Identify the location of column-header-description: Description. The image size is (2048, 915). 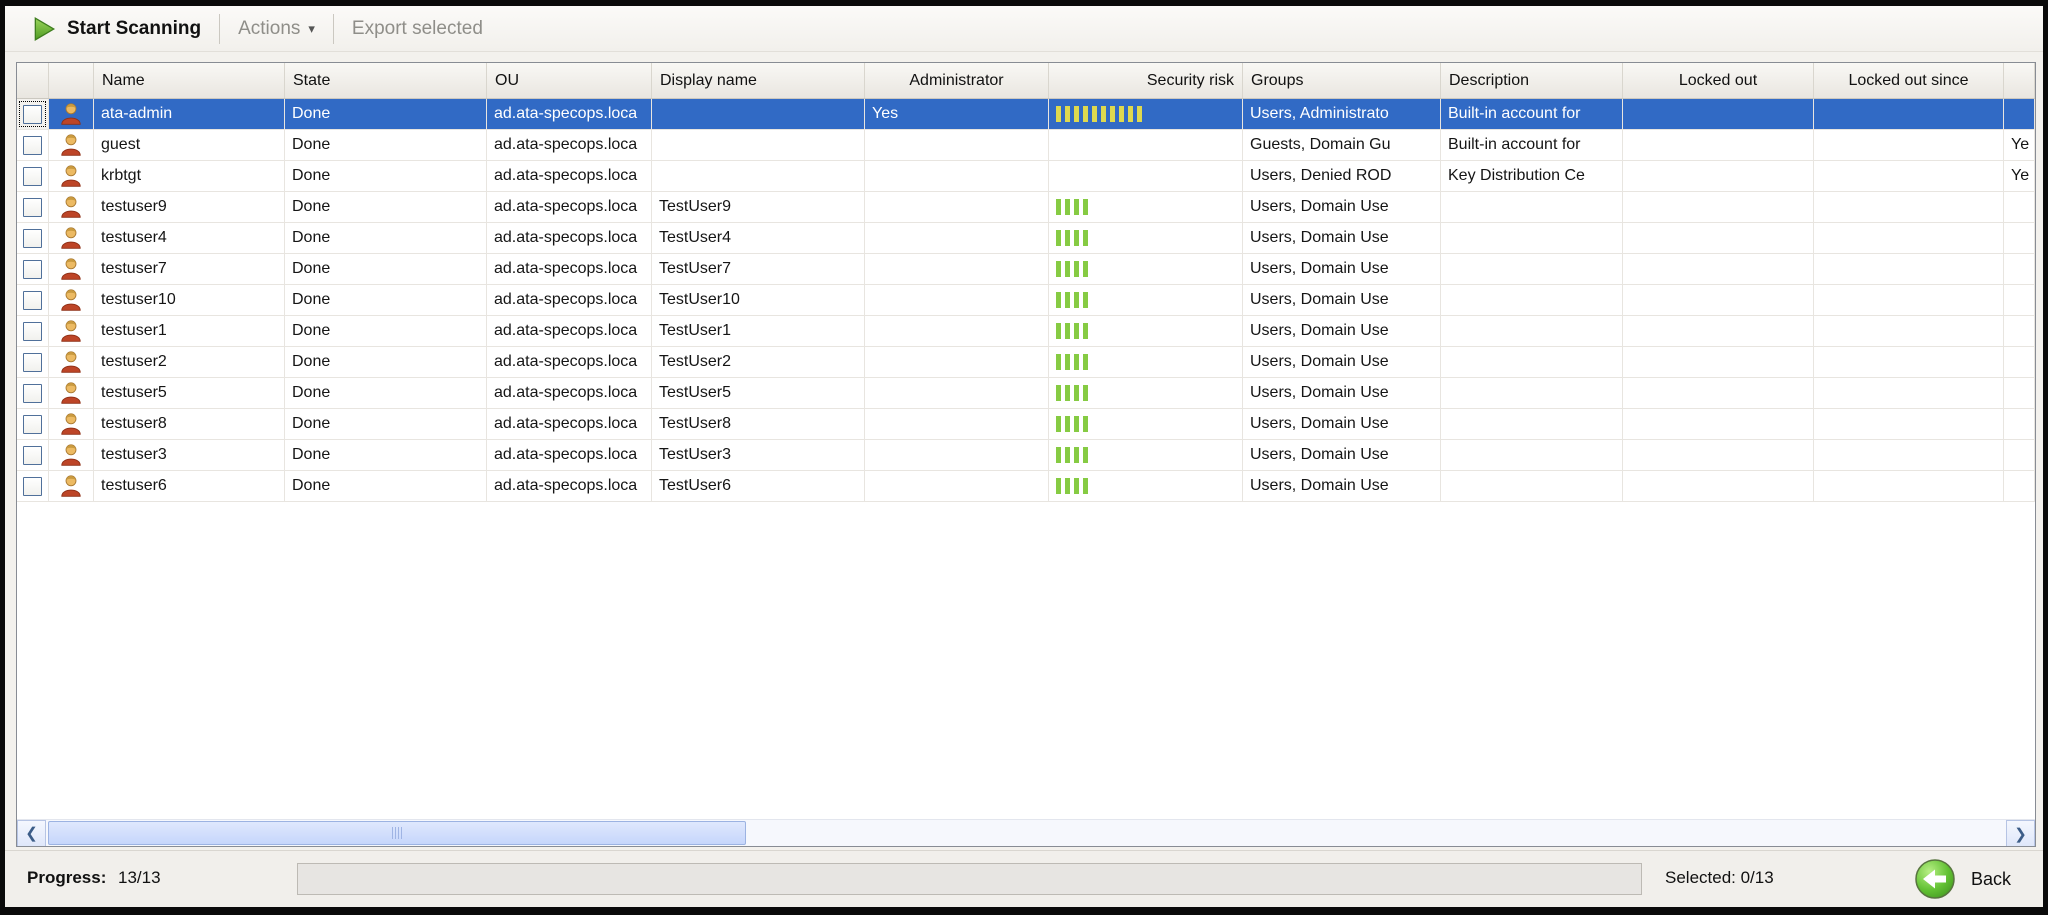
(1532, 80).